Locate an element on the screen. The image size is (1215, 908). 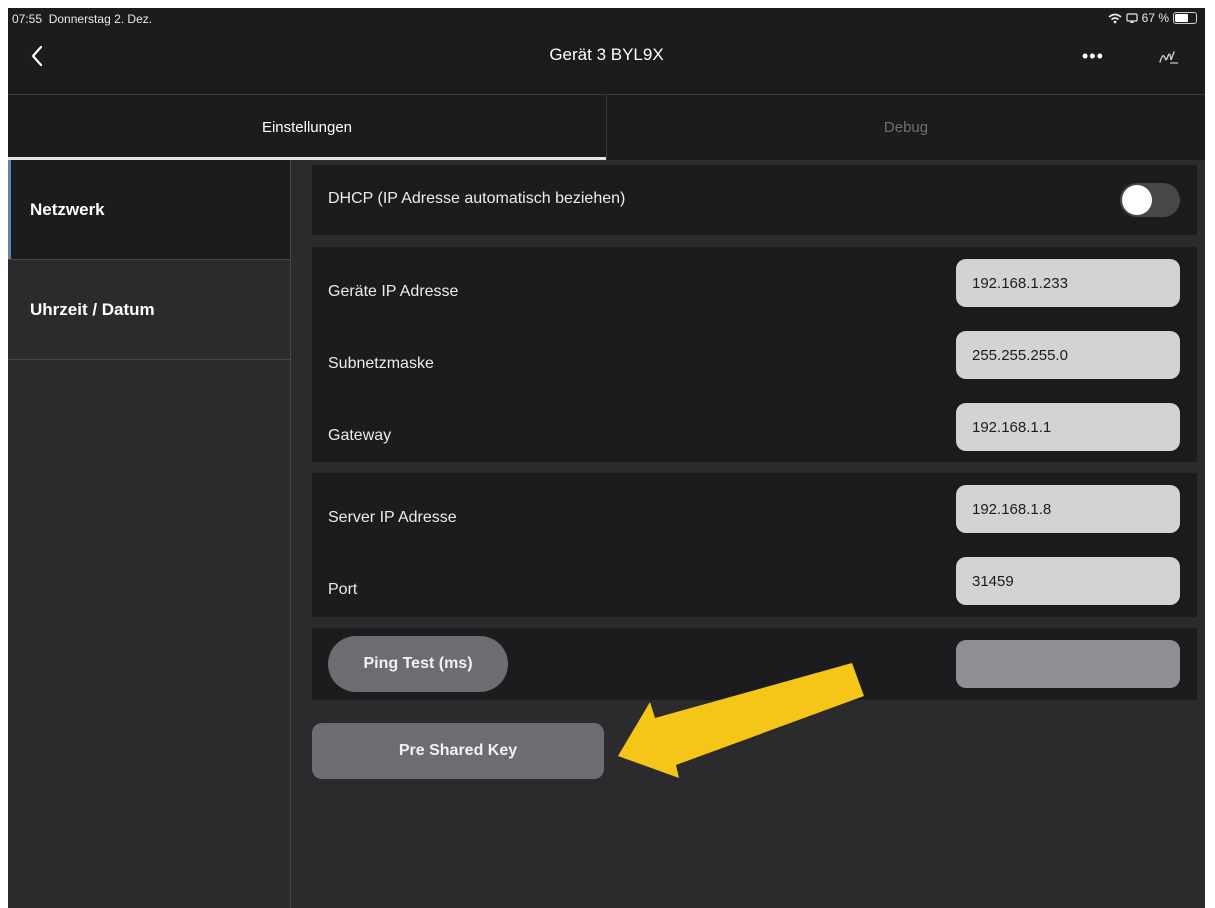
dhcp-label: DHCP (IP Adresse automatisch beziehen) is located at coordinates (477, 198).